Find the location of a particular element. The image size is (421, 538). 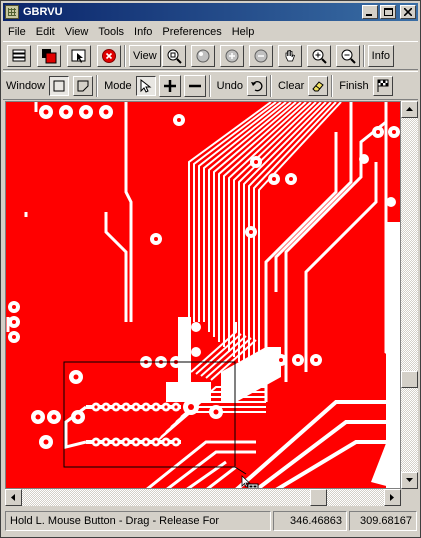

layers-button is located at coordinates (19, 55).